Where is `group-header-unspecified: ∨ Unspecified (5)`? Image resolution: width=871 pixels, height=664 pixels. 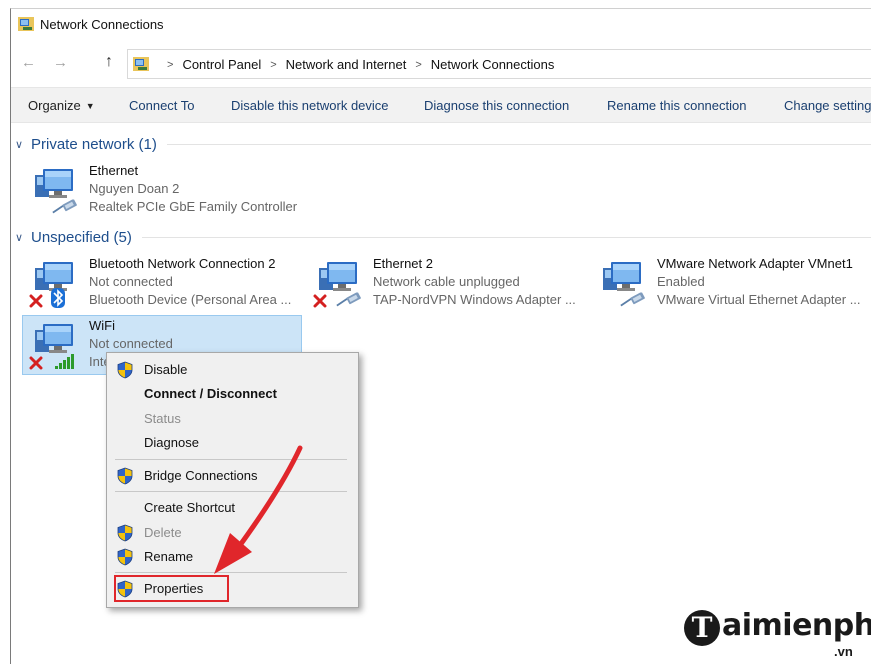 group-header-unspecified: ∨ Unspecified (5) is located at coordinates (443, 237).